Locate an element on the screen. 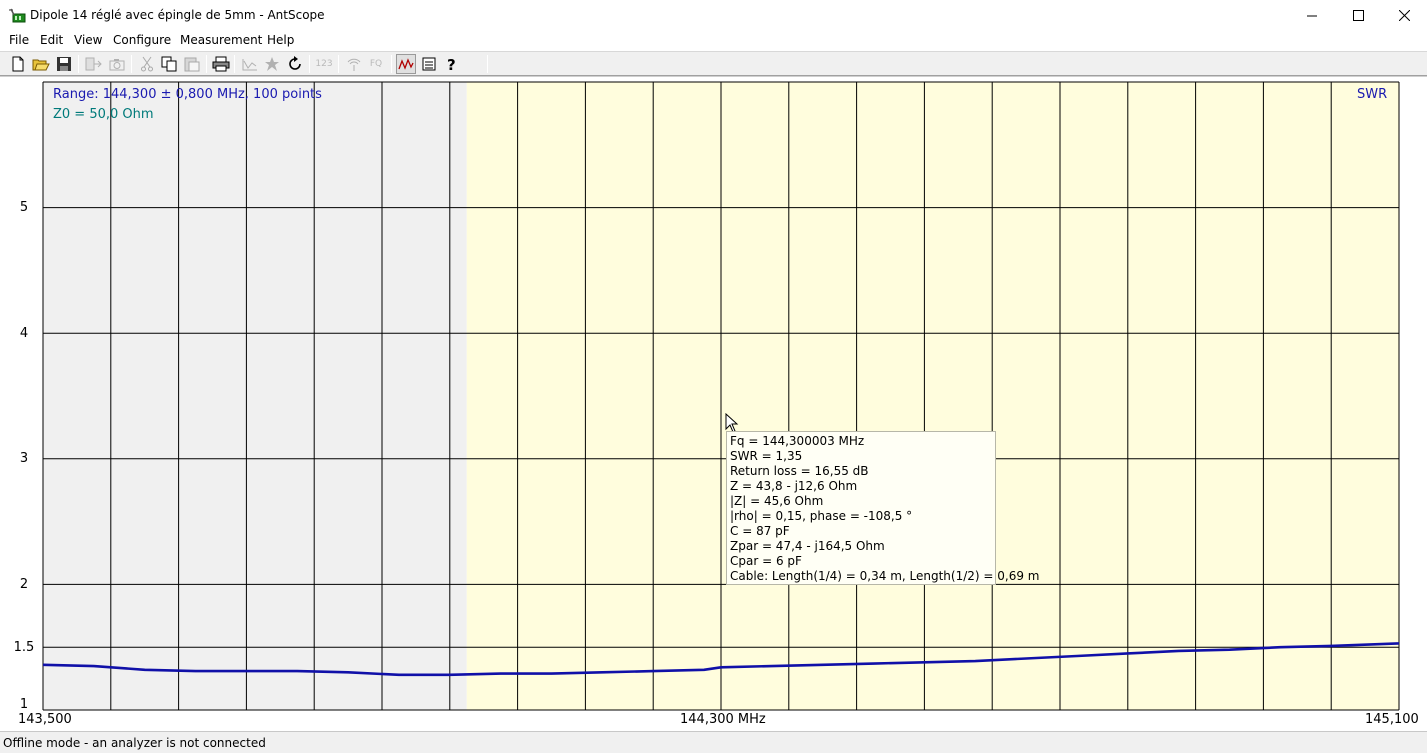 The width and height of the screenshot is (1427, 753). table-button is located at coordinates (429, 64).